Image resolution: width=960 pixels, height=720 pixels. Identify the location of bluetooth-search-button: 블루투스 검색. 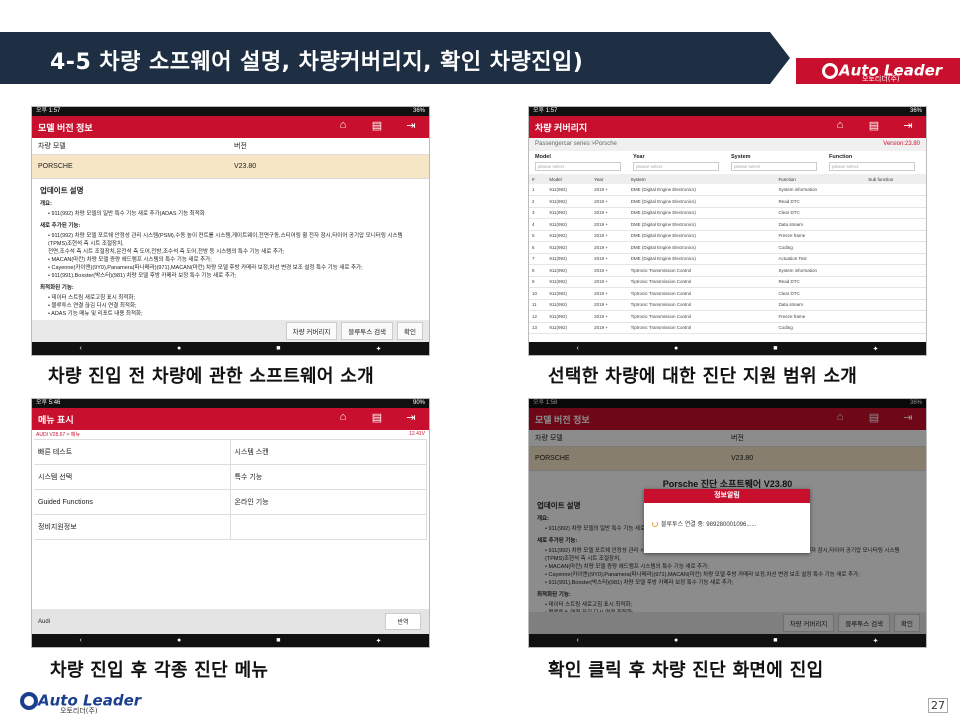
(367, 331).